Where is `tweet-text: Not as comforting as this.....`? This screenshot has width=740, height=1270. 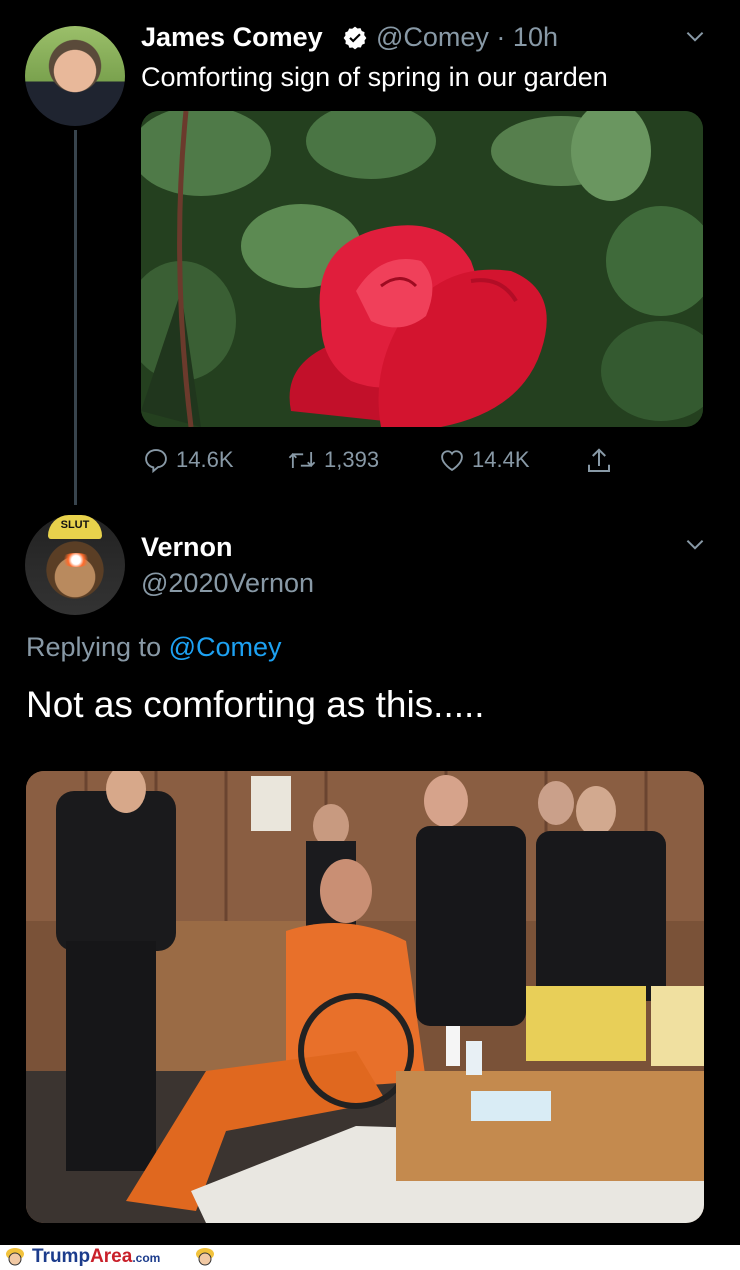 tweet-text: Not as comforting as this..... is located at coordinates (255, 704).